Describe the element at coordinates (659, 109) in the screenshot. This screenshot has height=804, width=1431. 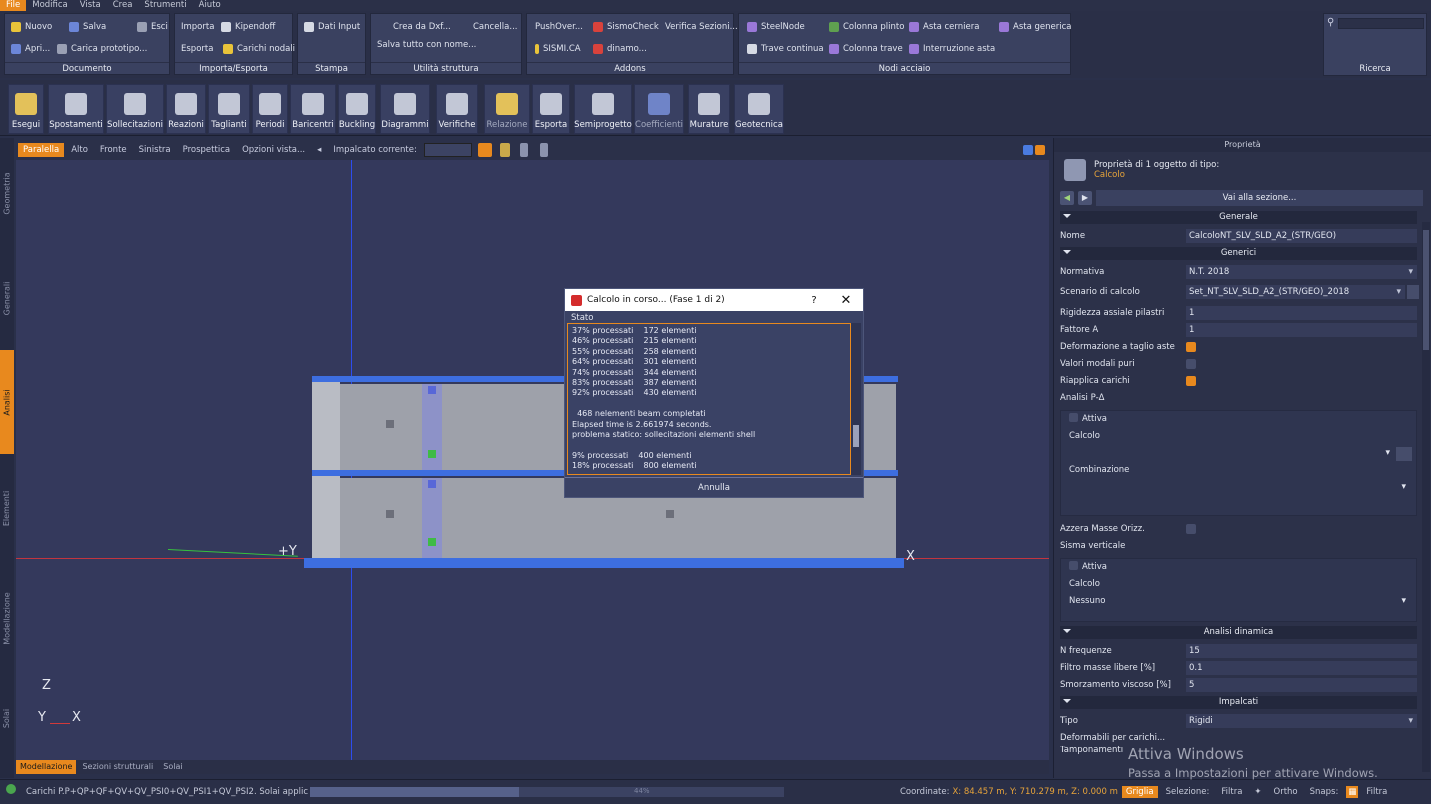
I see `coefficienti-button: Coefficienti` at that location.